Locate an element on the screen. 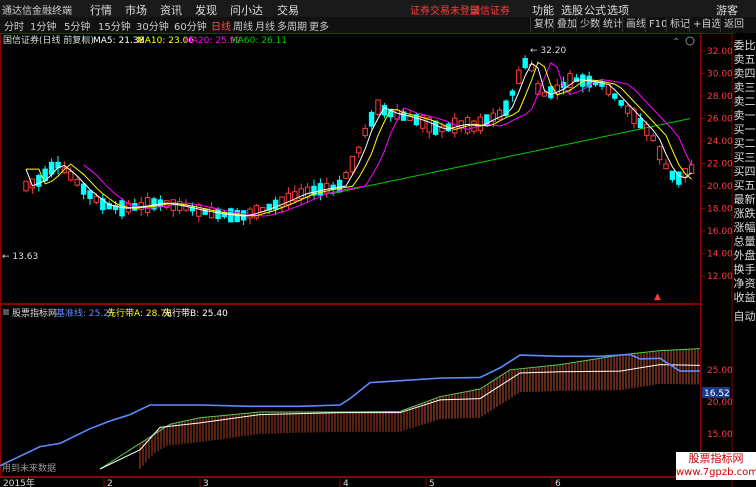 The image size is (756, 487). x-axis-month: 3 is located at coordinates (206, 483).